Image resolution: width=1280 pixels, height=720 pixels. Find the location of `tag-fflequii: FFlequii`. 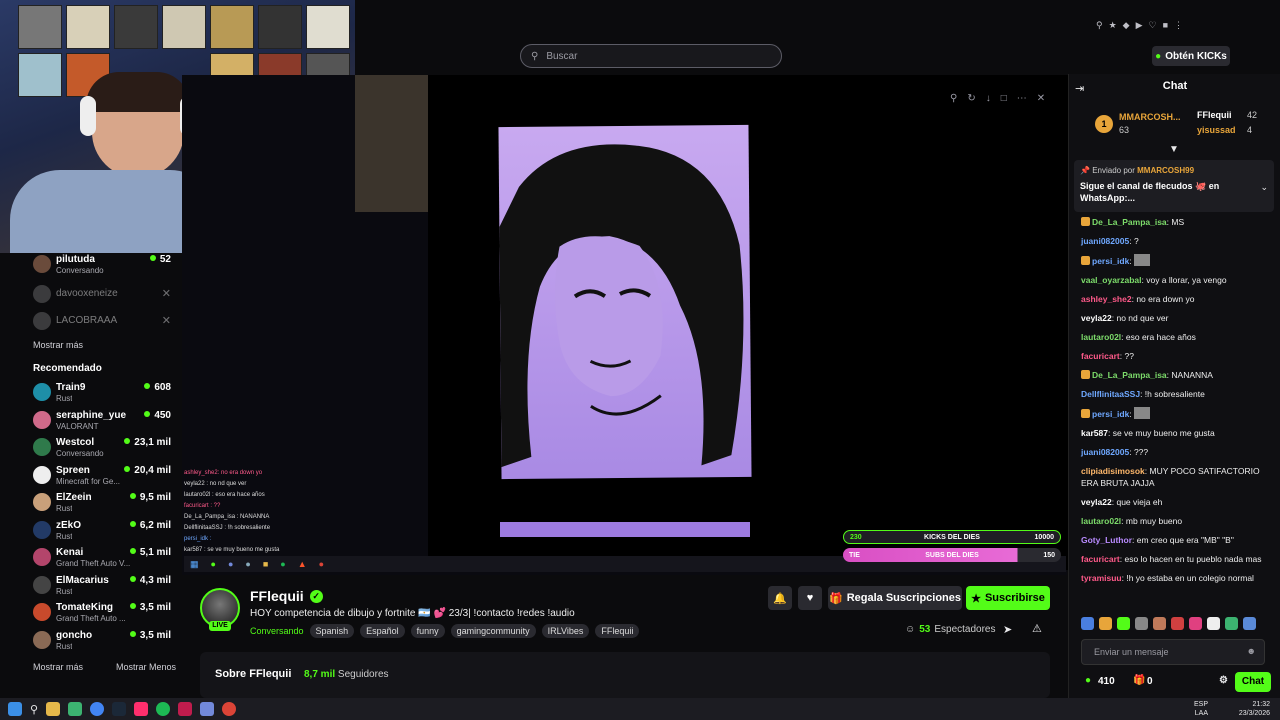

tag-fflequii: FFlequii is located at coordinates (617, 631).